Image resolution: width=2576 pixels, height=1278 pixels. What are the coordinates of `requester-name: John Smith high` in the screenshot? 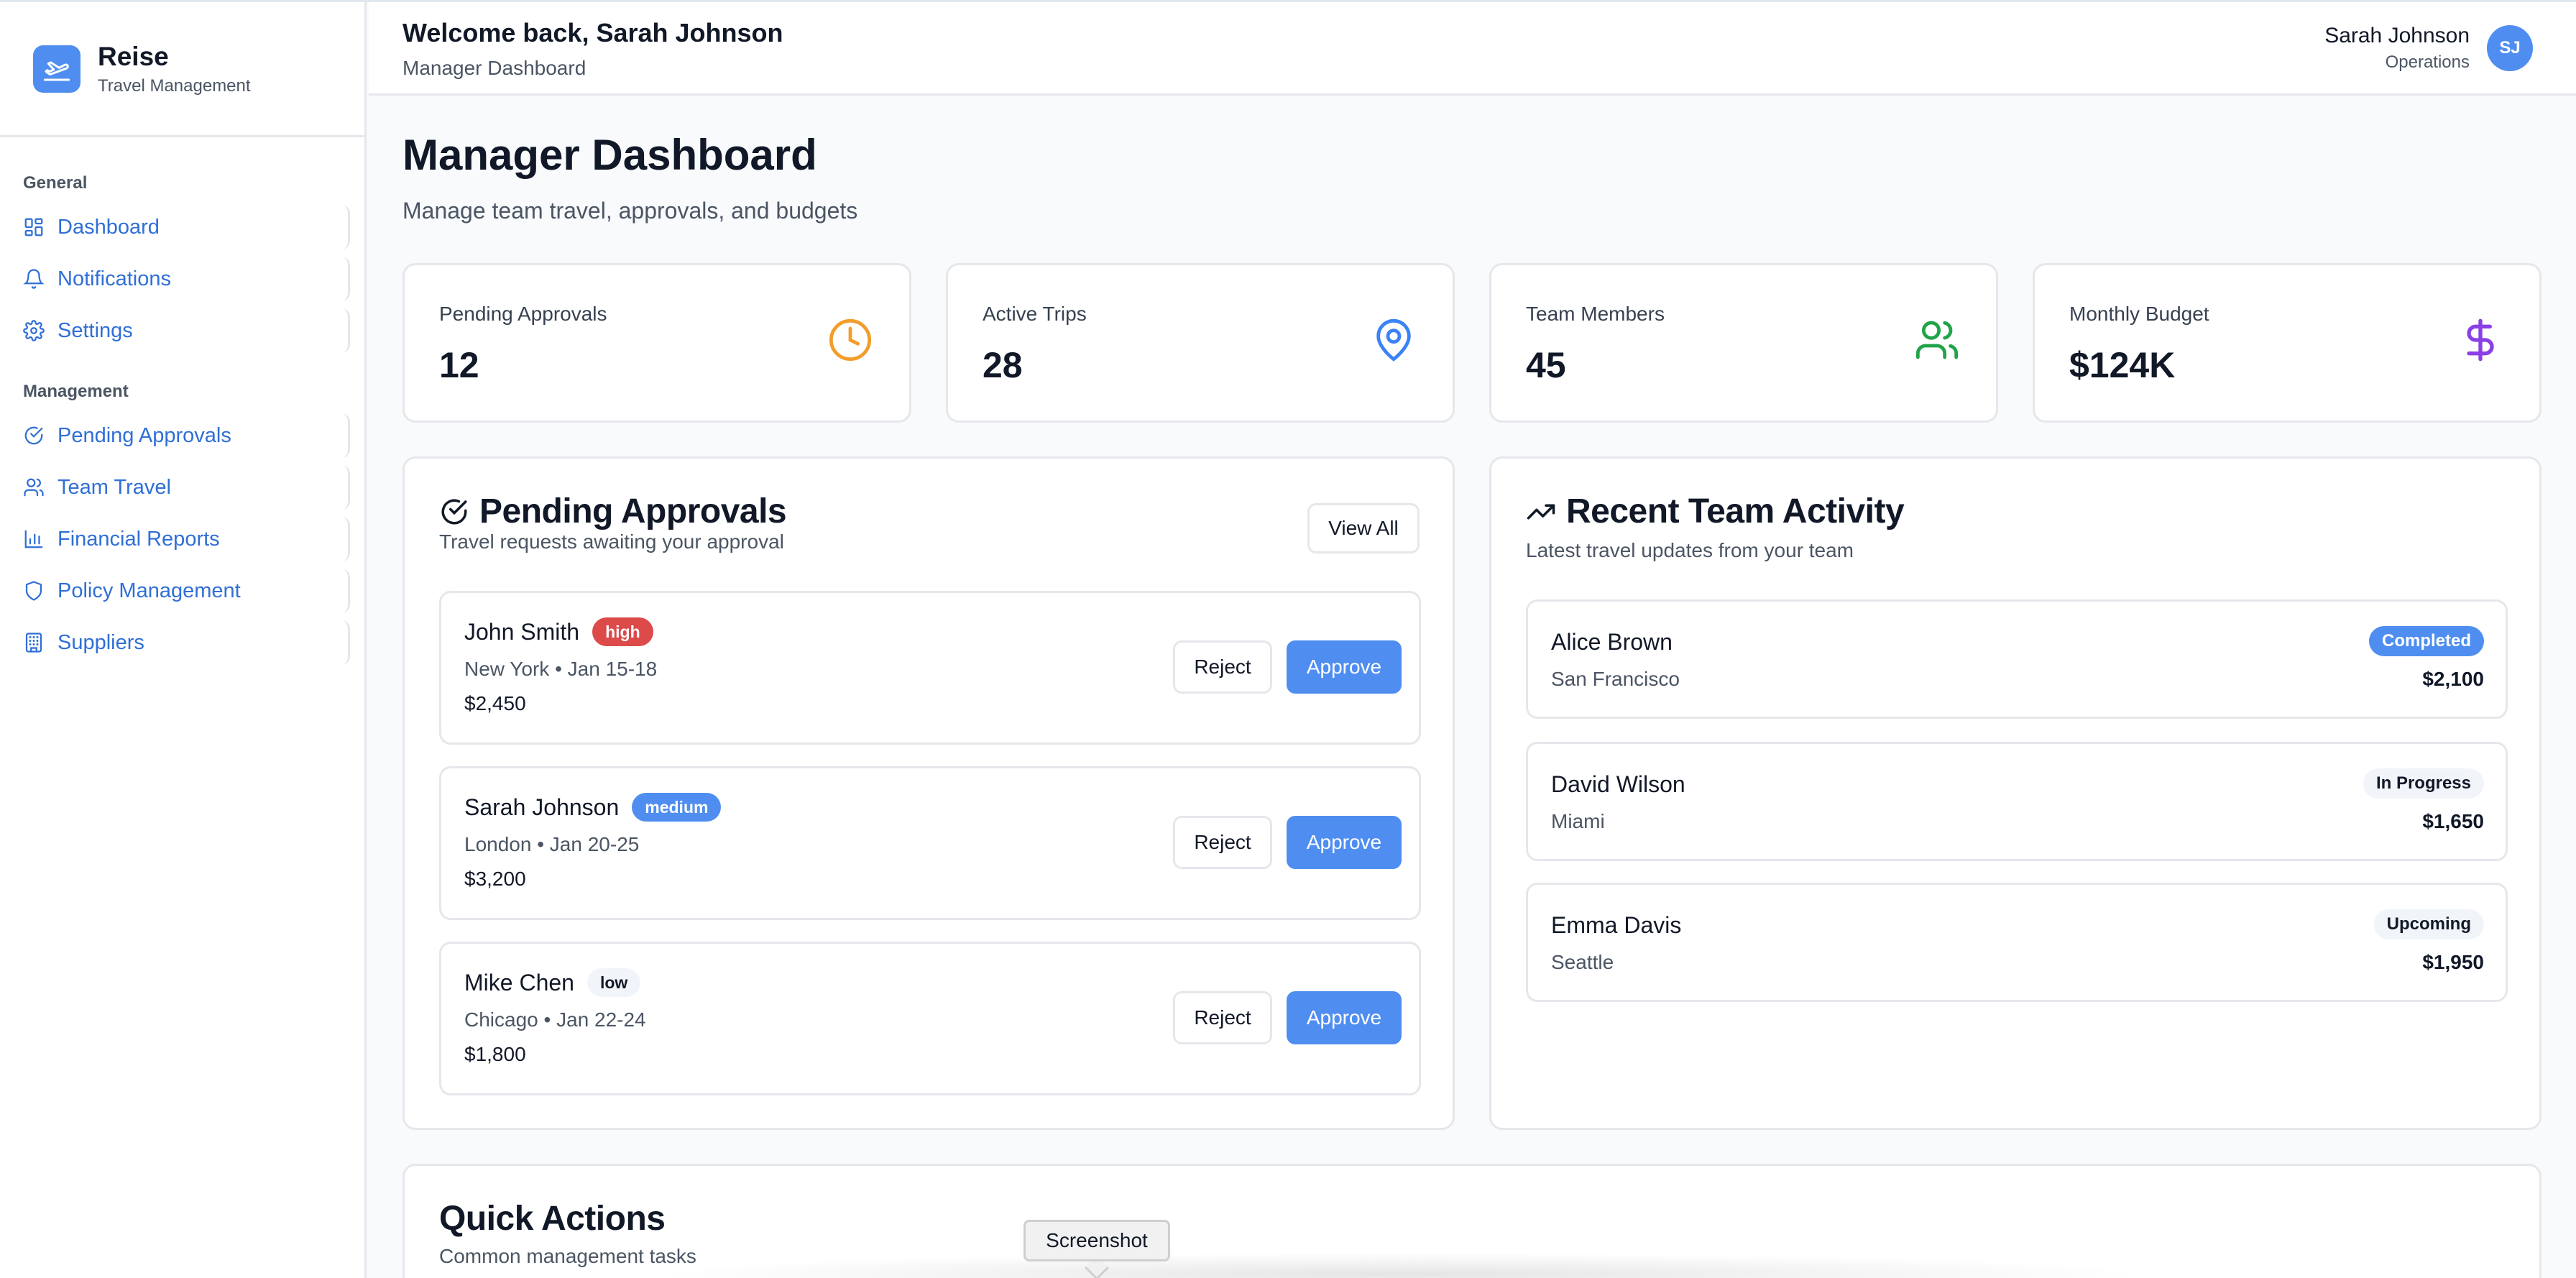 It's located at (558, 632).